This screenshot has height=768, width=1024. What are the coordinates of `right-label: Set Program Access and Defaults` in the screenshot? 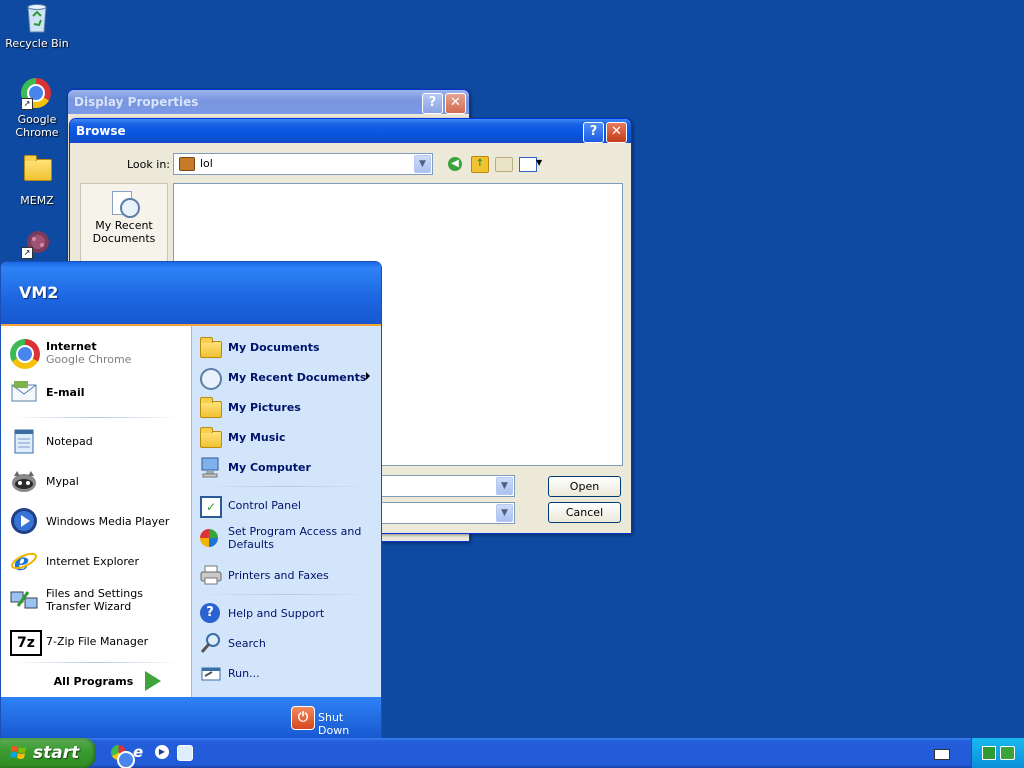 It's located at (295, 538).